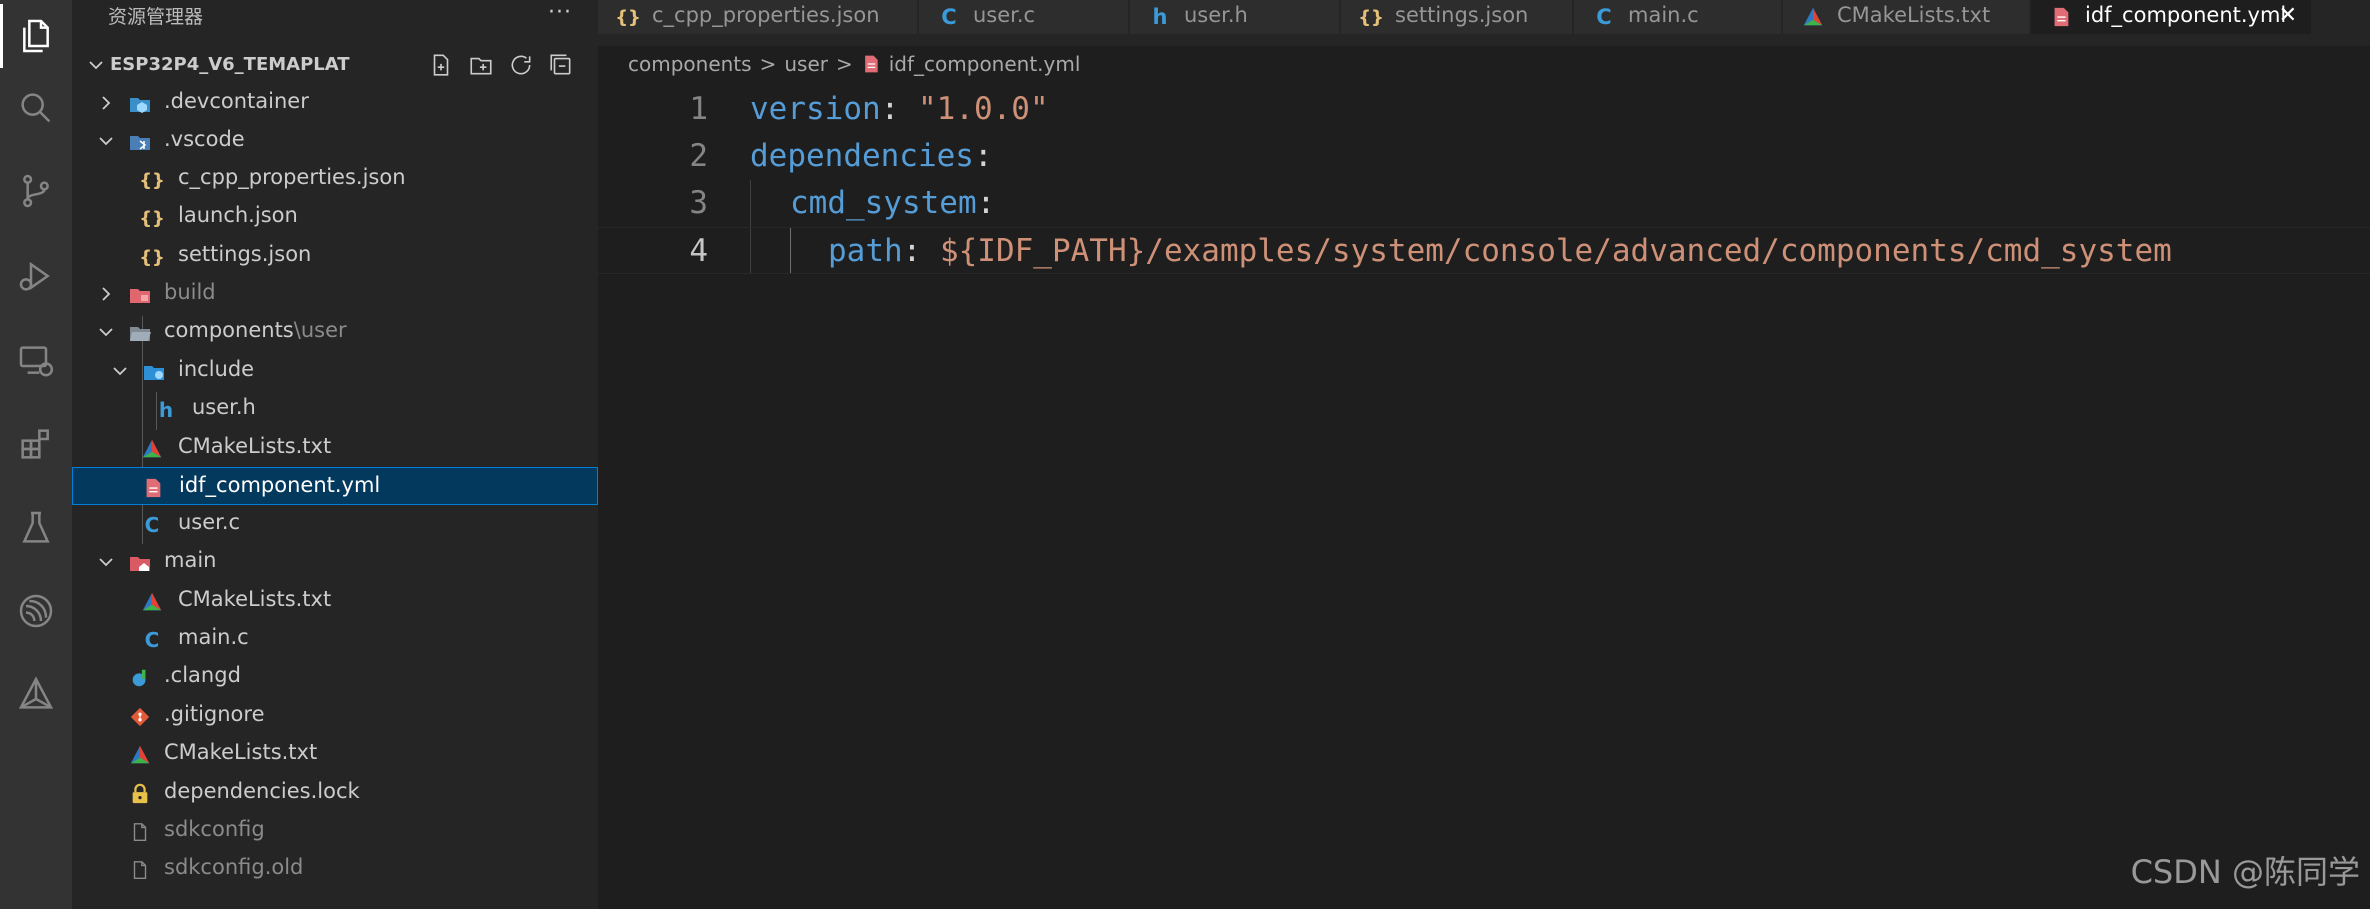 The width and height of the screenshot is (2370, 909). What do you see at coordinates (1663, 15) in the screenshot?
I see `tab-label: main.c` at bounding box center [1663, 15].